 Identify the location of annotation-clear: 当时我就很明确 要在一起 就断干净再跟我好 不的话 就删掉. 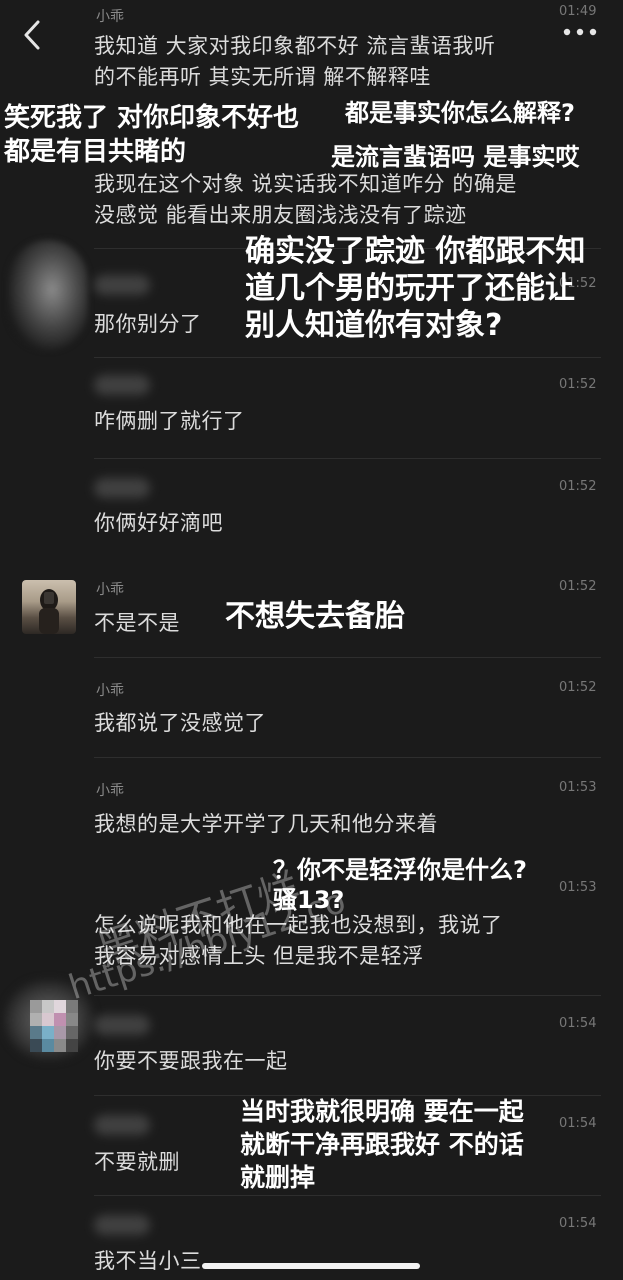
(382, 1144).